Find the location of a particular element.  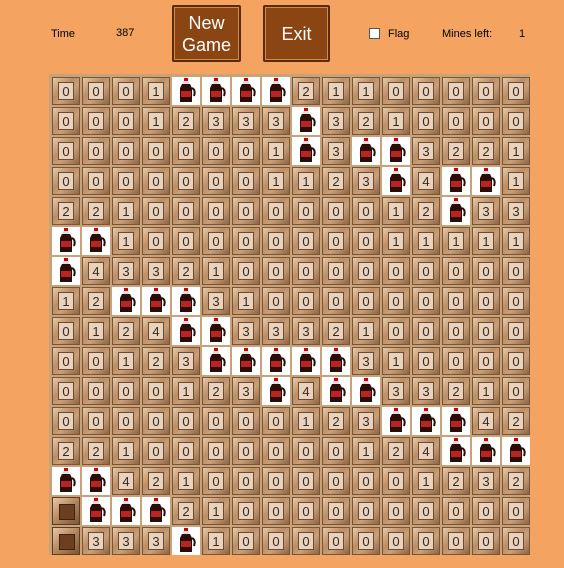

covered-tile is located at coordinates (66, 511).